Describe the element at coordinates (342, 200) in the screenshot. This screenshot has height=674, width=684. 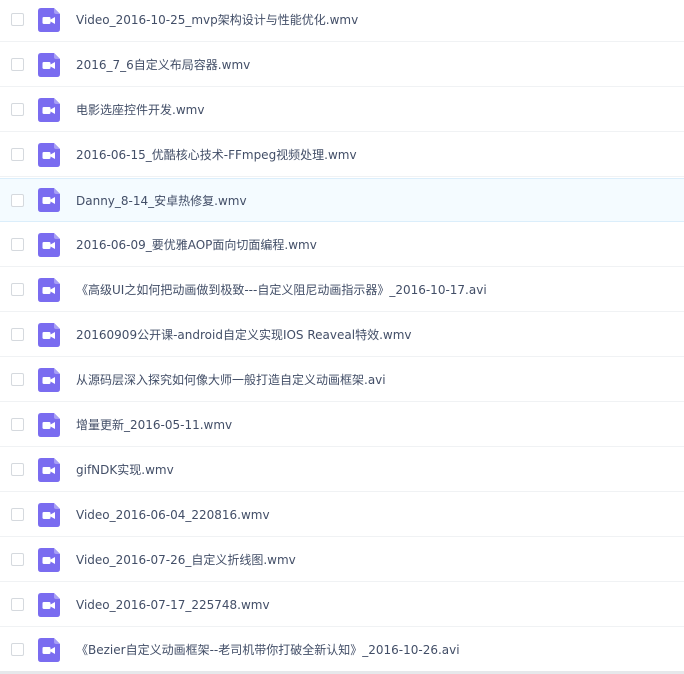
I see `file-row: Danny_8-14_安卓热修复.wmv` at that location.